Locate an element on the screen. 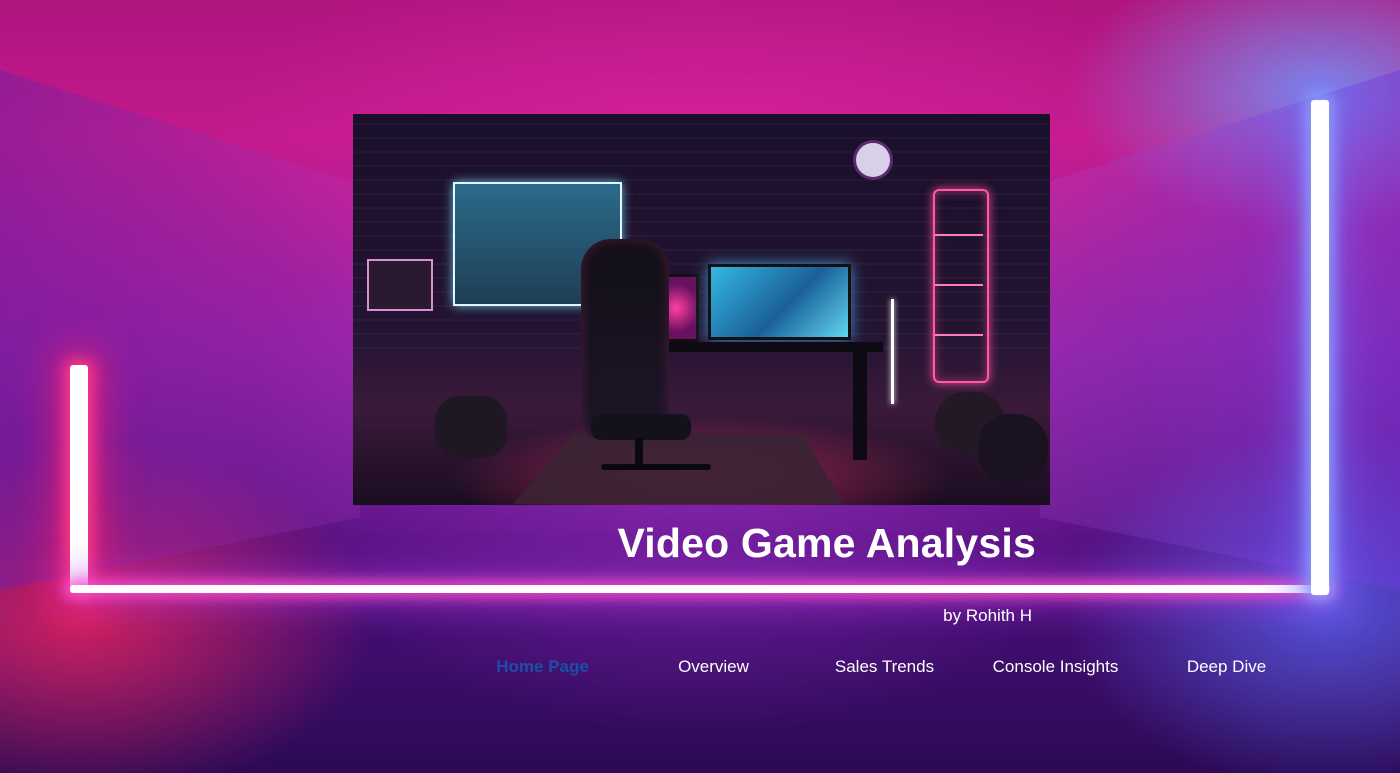 This screenshot has height=773, width=1400. gaming-chair-seat is located at coordinates (641, 427).